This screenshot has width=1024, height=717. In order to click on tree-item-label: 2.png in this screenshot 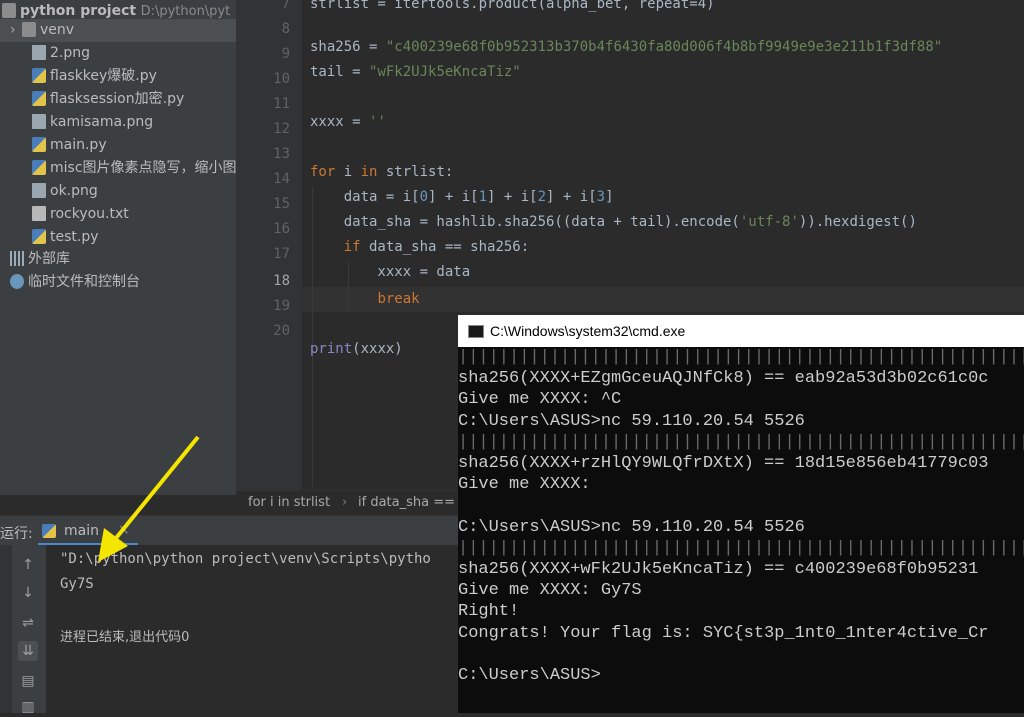, I will do `click(70, 53)`.